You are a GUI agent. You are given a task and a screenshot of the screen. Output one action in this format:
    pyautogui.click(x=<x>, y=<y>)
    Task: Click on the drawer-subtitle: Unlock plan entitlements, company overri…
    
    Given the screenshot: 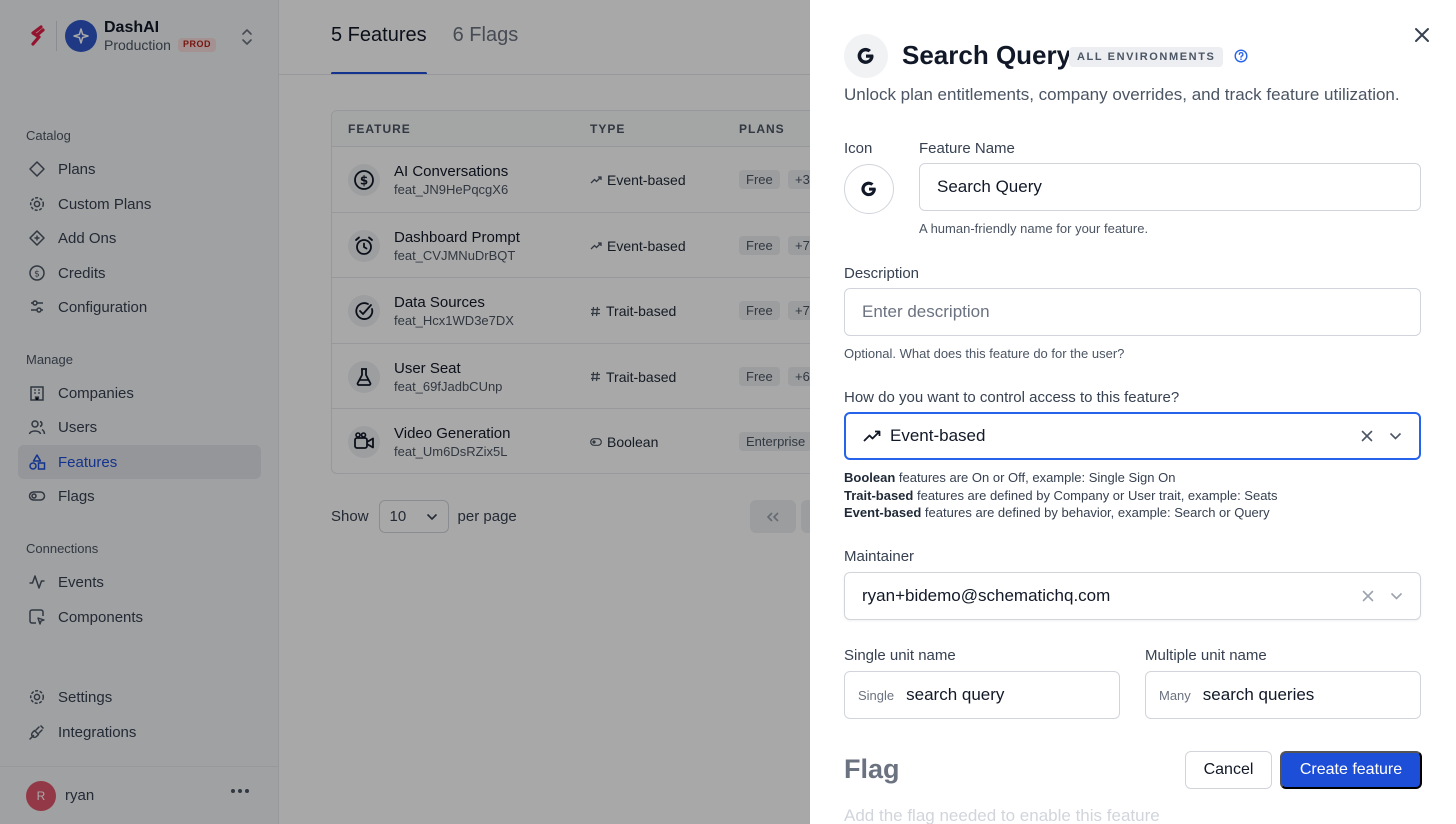 What is the action you would take?
    pyautogui.click(x=1122, y=94)
    